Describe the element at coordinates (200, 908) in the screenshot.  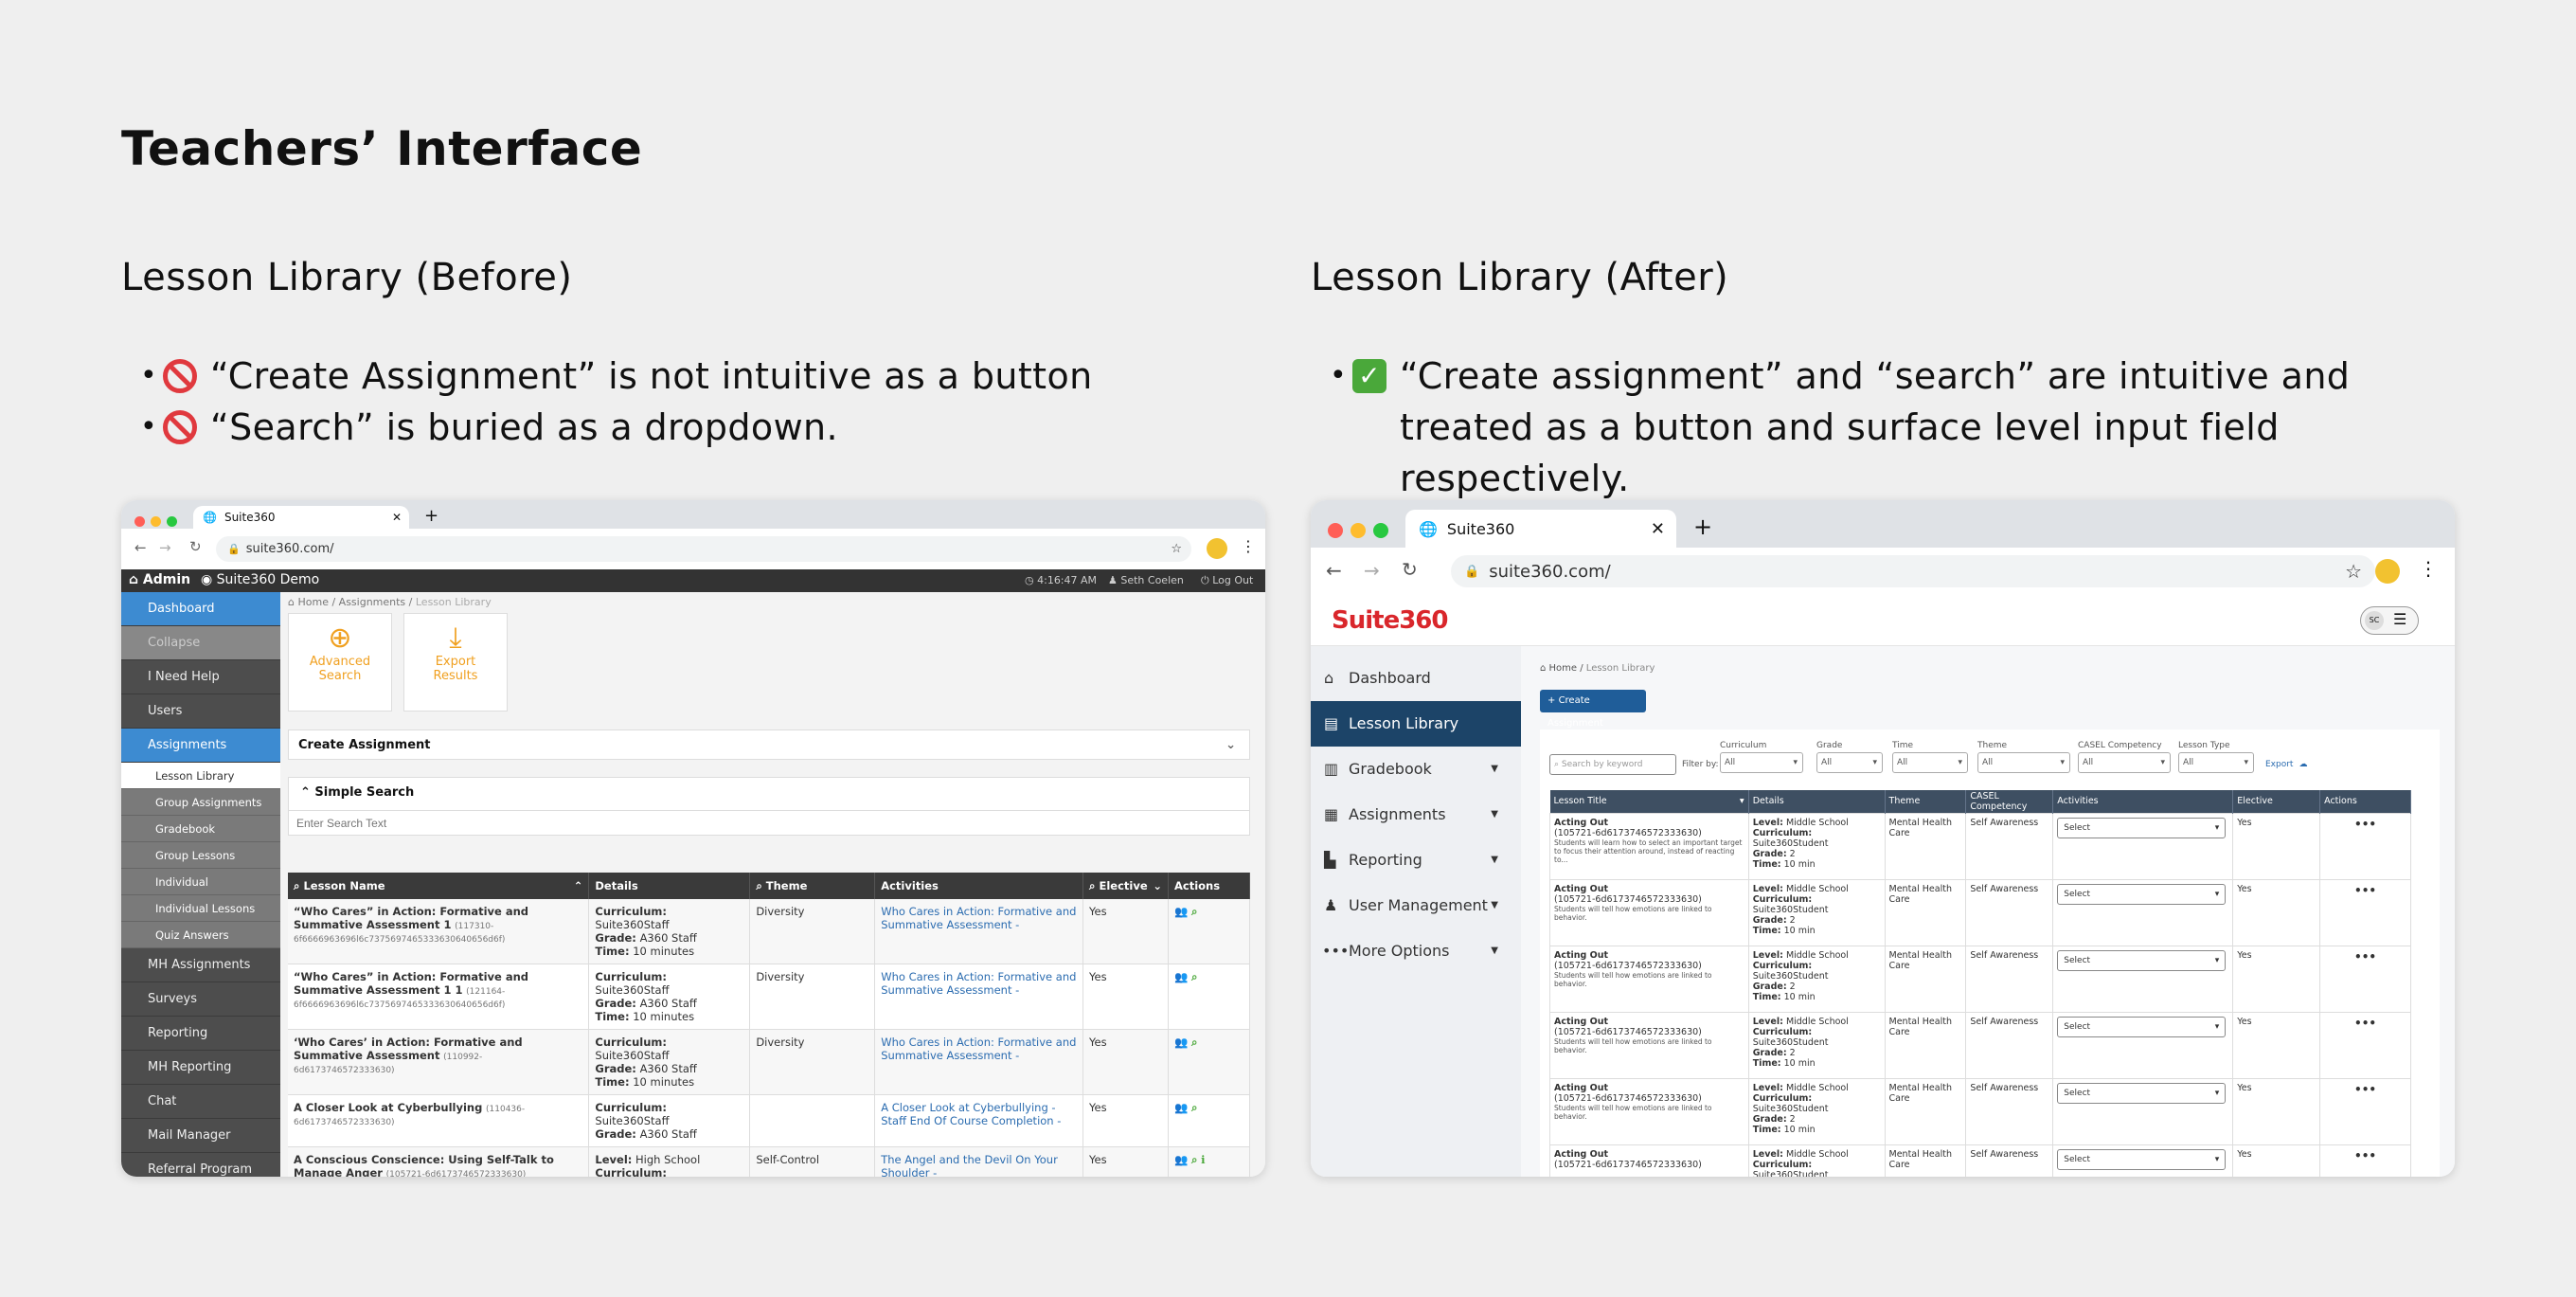
I see `submenu-individual-lessons: Individual Lessons` at that location.